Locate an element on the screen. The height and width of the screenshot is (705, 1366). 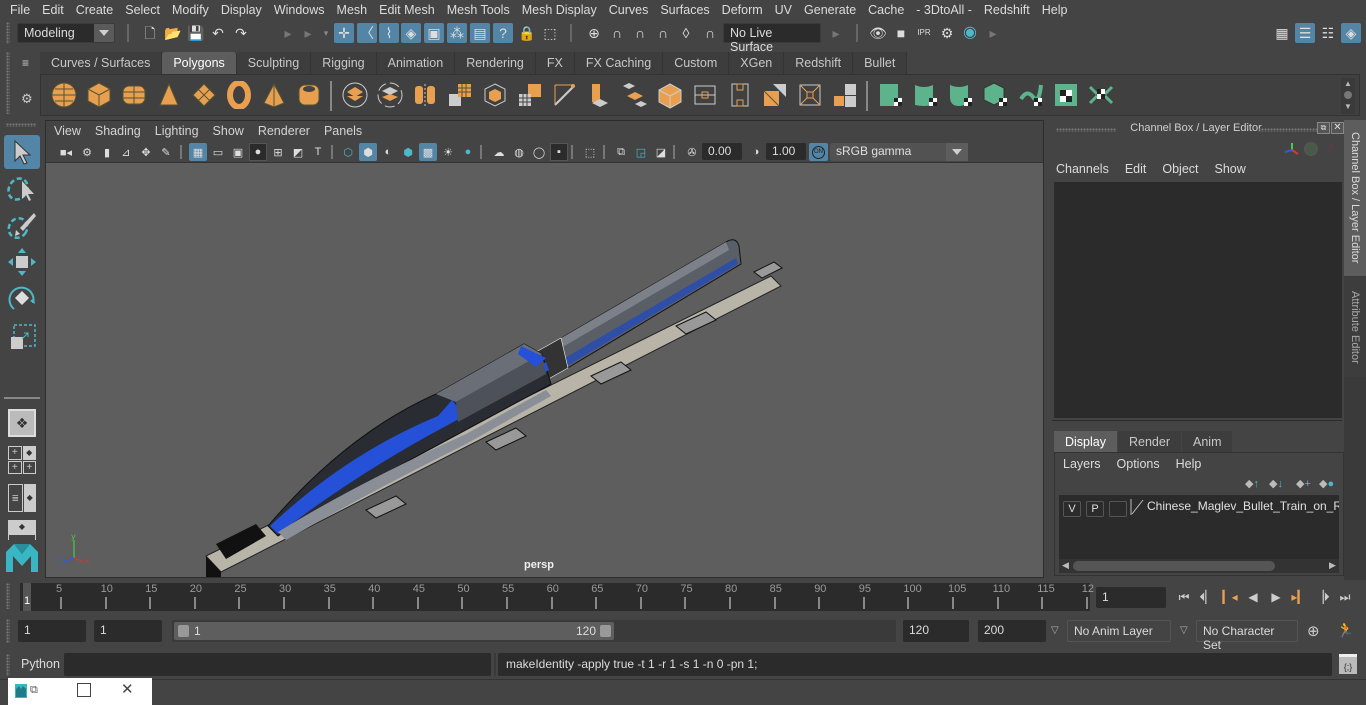
channel-box-area is located at coordinates (1198, 300).